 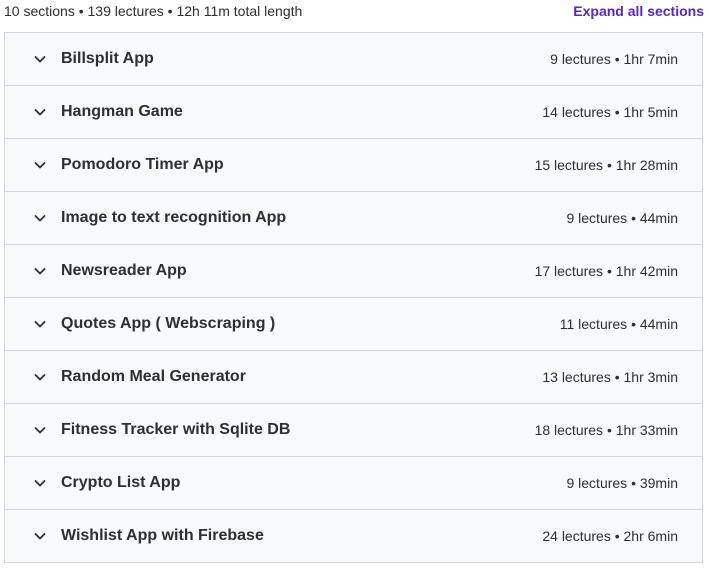 I want to click on section-meta: 24 lectures • 2hr 6min, so click(x=610, y=536).